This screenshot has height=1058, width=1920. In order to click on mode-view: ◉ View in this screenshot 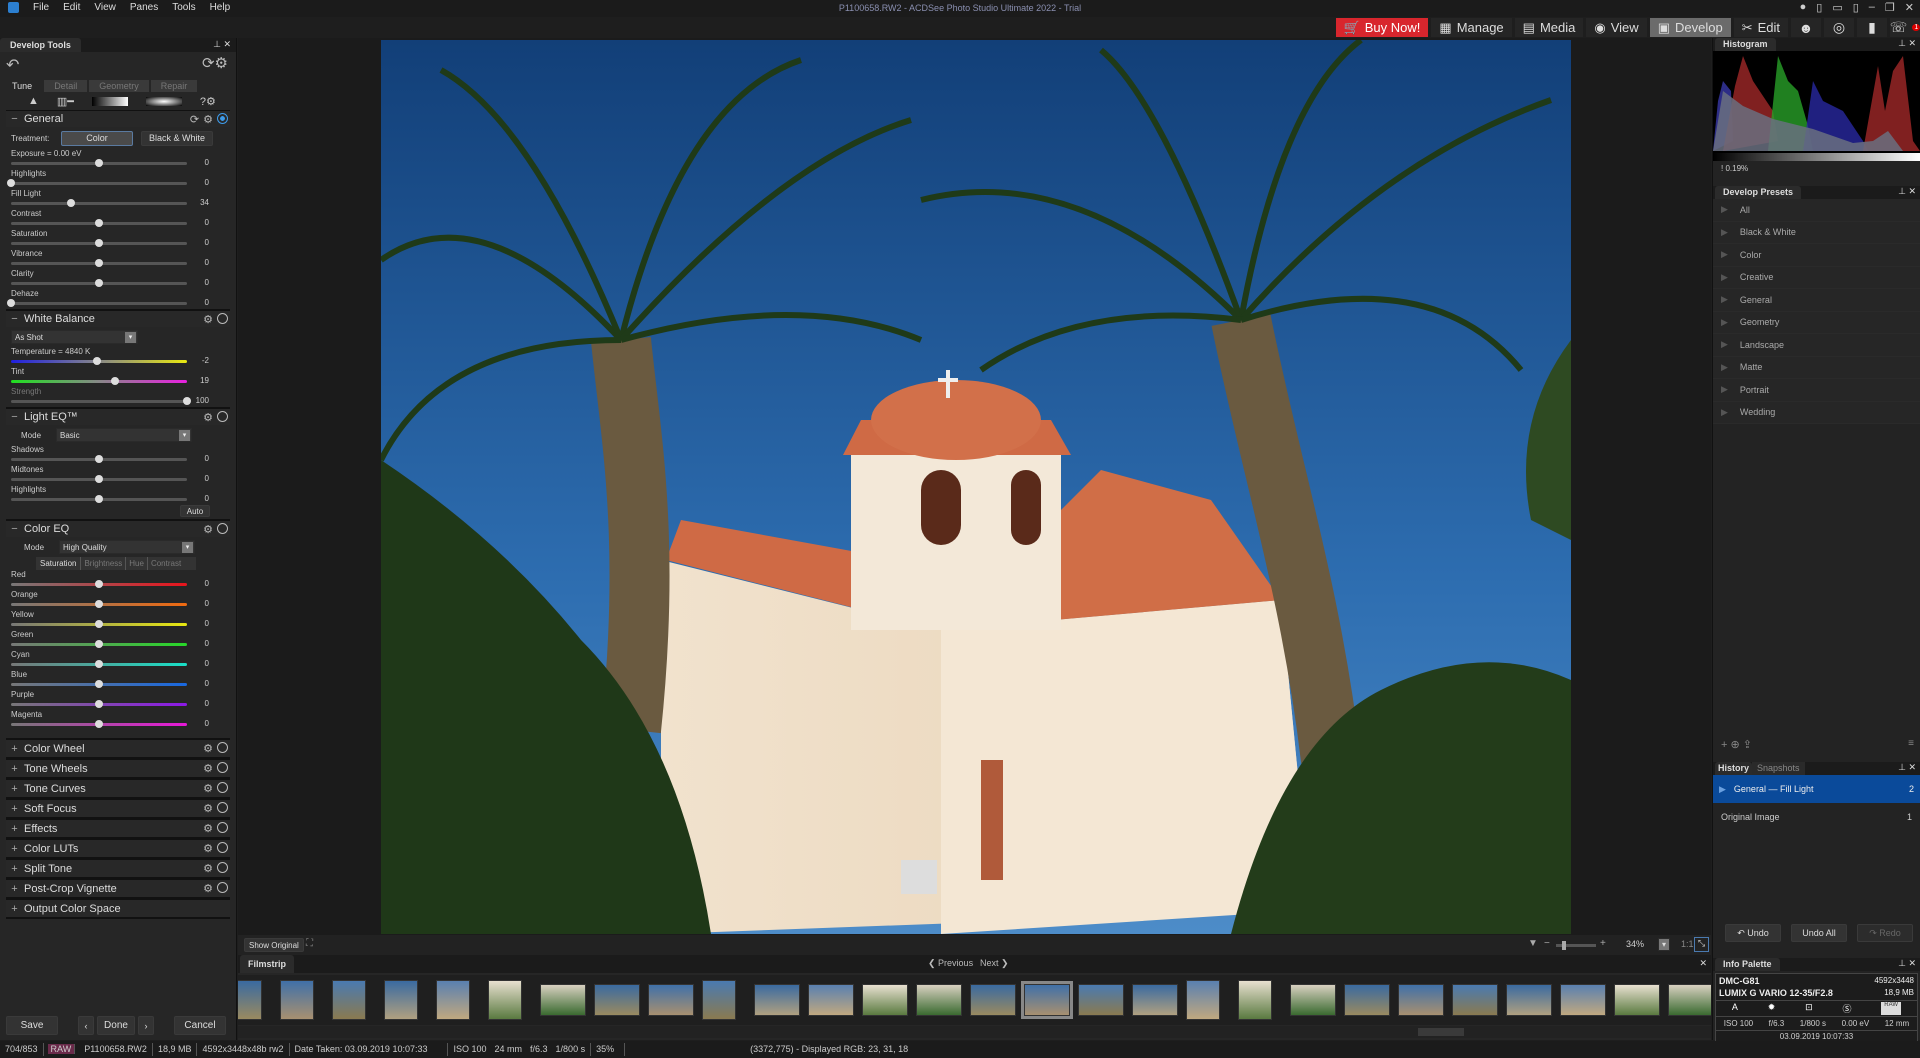, I will do `click(1616, 27)`.